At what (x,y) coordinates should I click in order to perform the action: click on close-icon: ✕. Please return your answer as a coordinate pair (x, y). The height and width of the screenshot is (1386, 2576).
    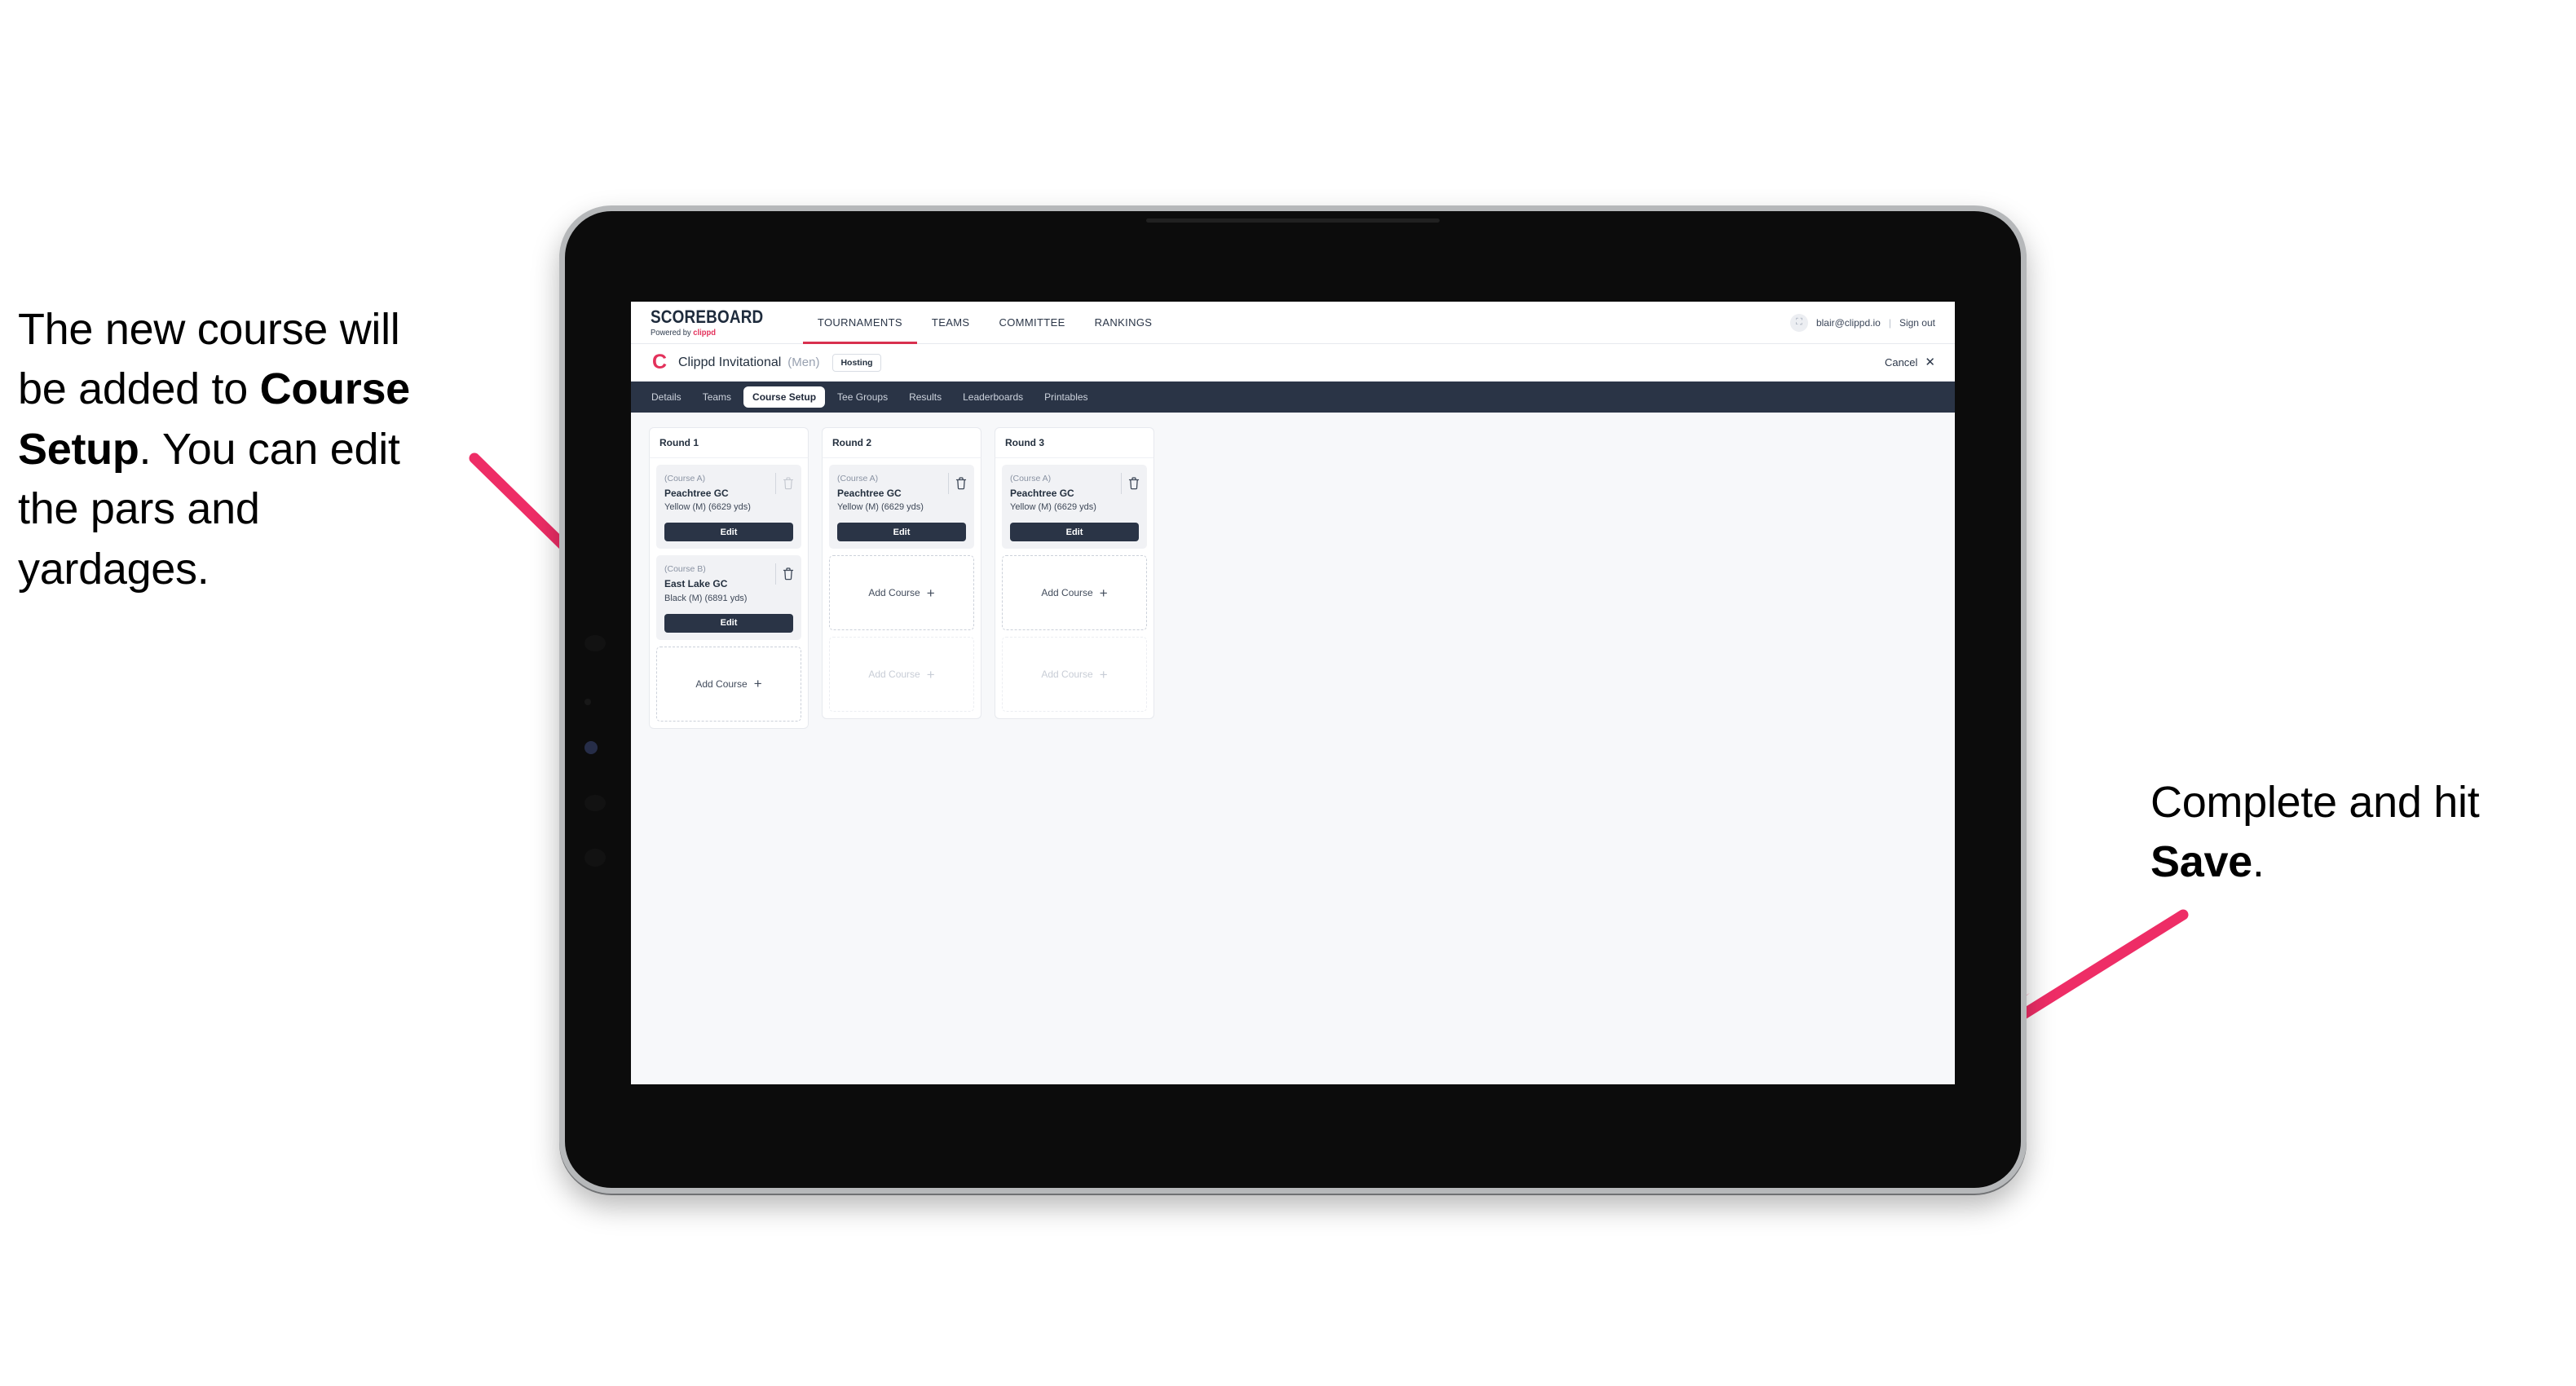
    Looking at the image, I should click on (1930, 362).